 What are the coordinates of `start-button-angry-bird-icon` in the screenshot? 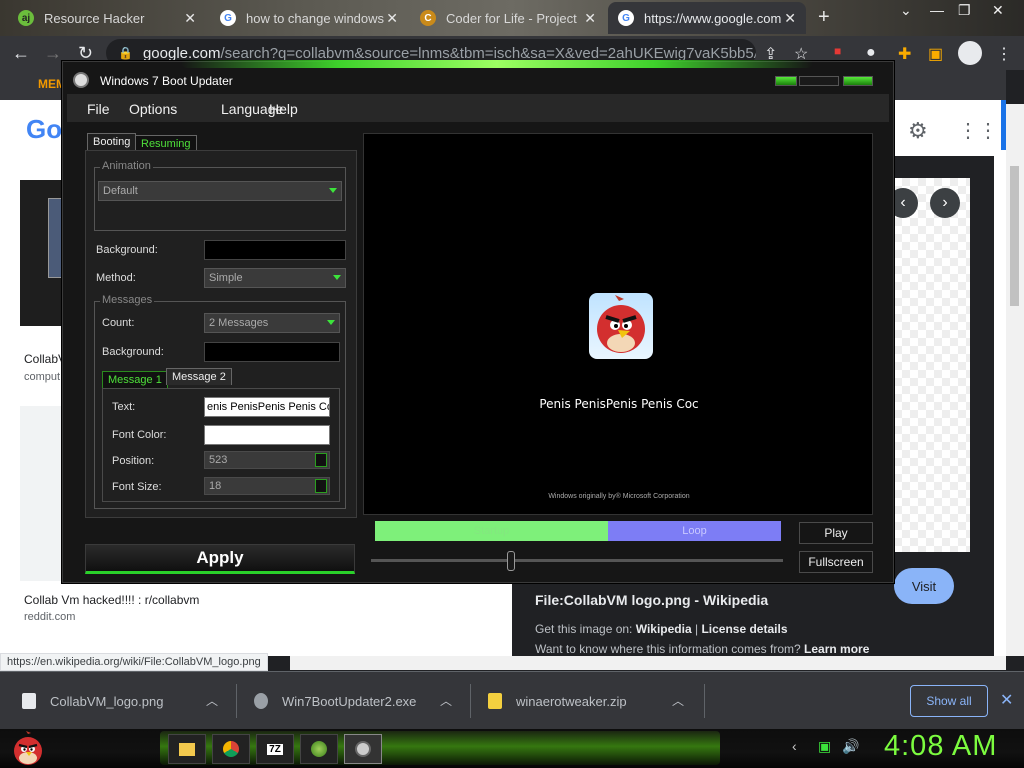 It's located at (28, 749).